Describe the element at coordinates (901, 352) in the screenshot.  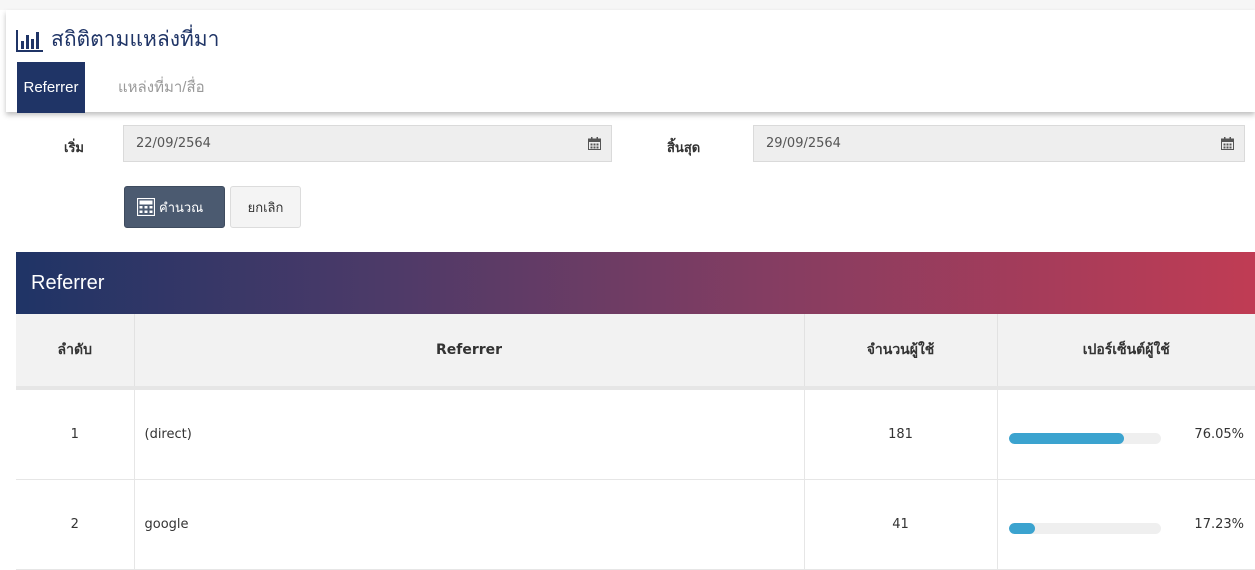
I see `column-header-users: จำนวนผู้ใช้` at that location.